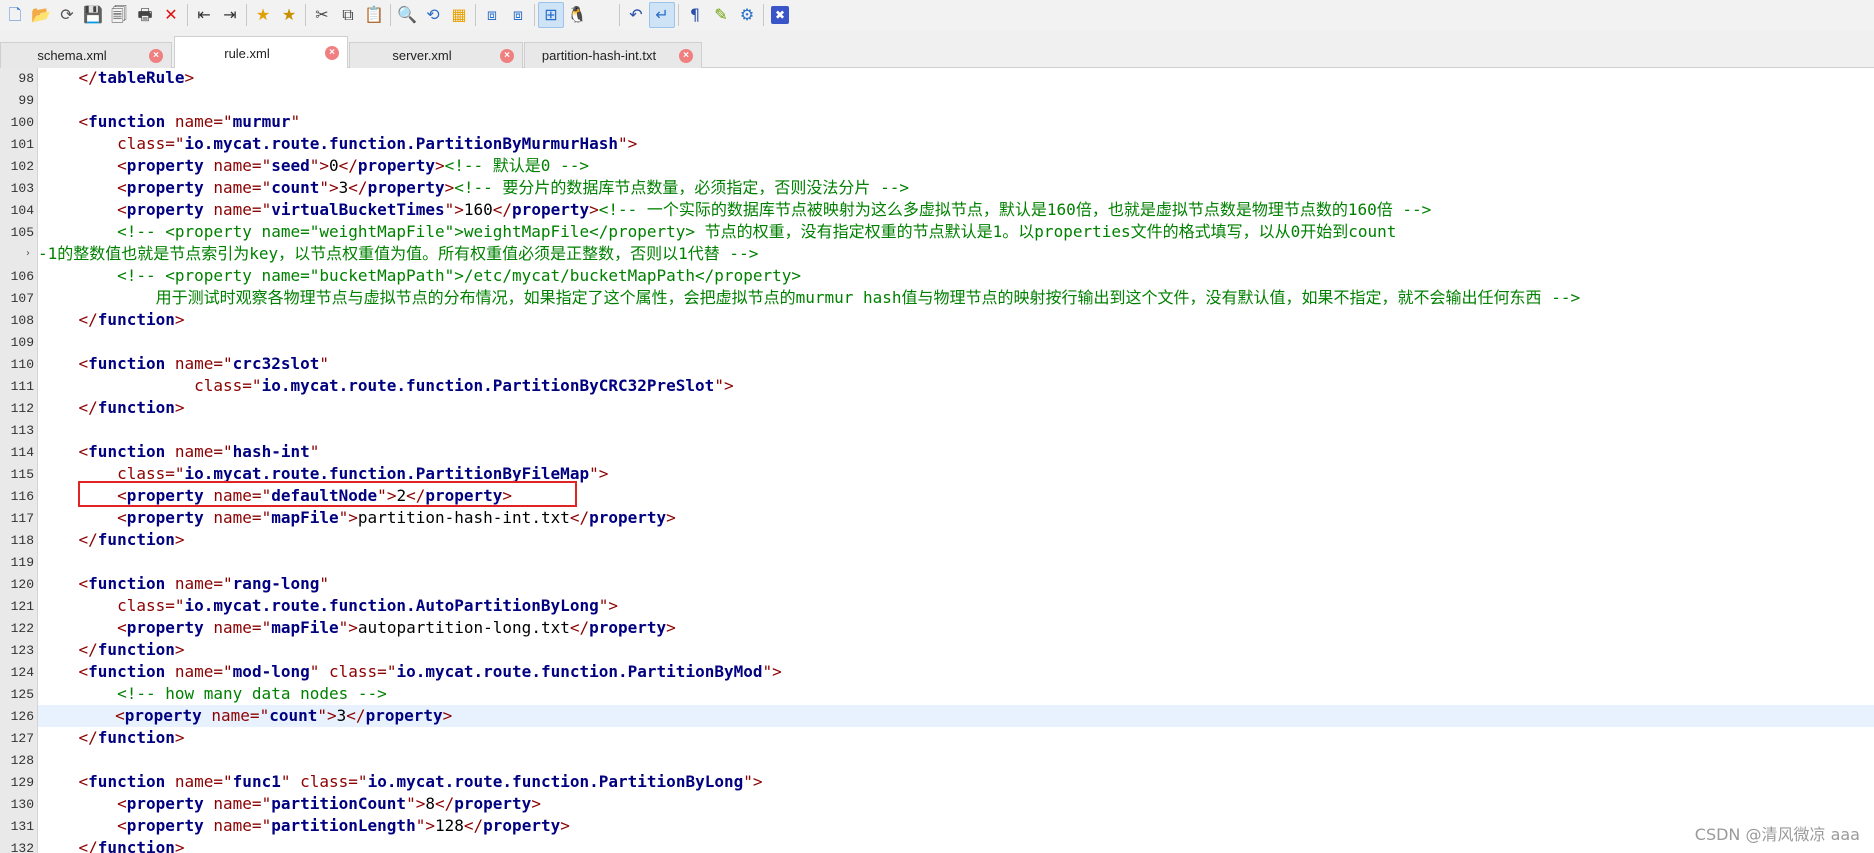  I want to click on compare-icon: ⧈, so click(492, 15).